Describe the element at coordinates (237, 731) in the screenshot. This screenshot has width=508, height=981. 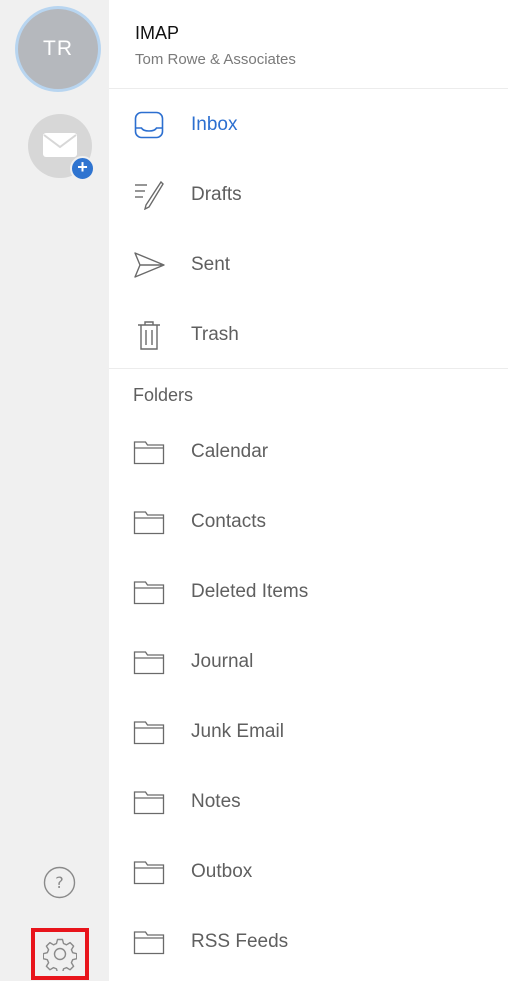
I see `folder-label: Junk Email` at that location.